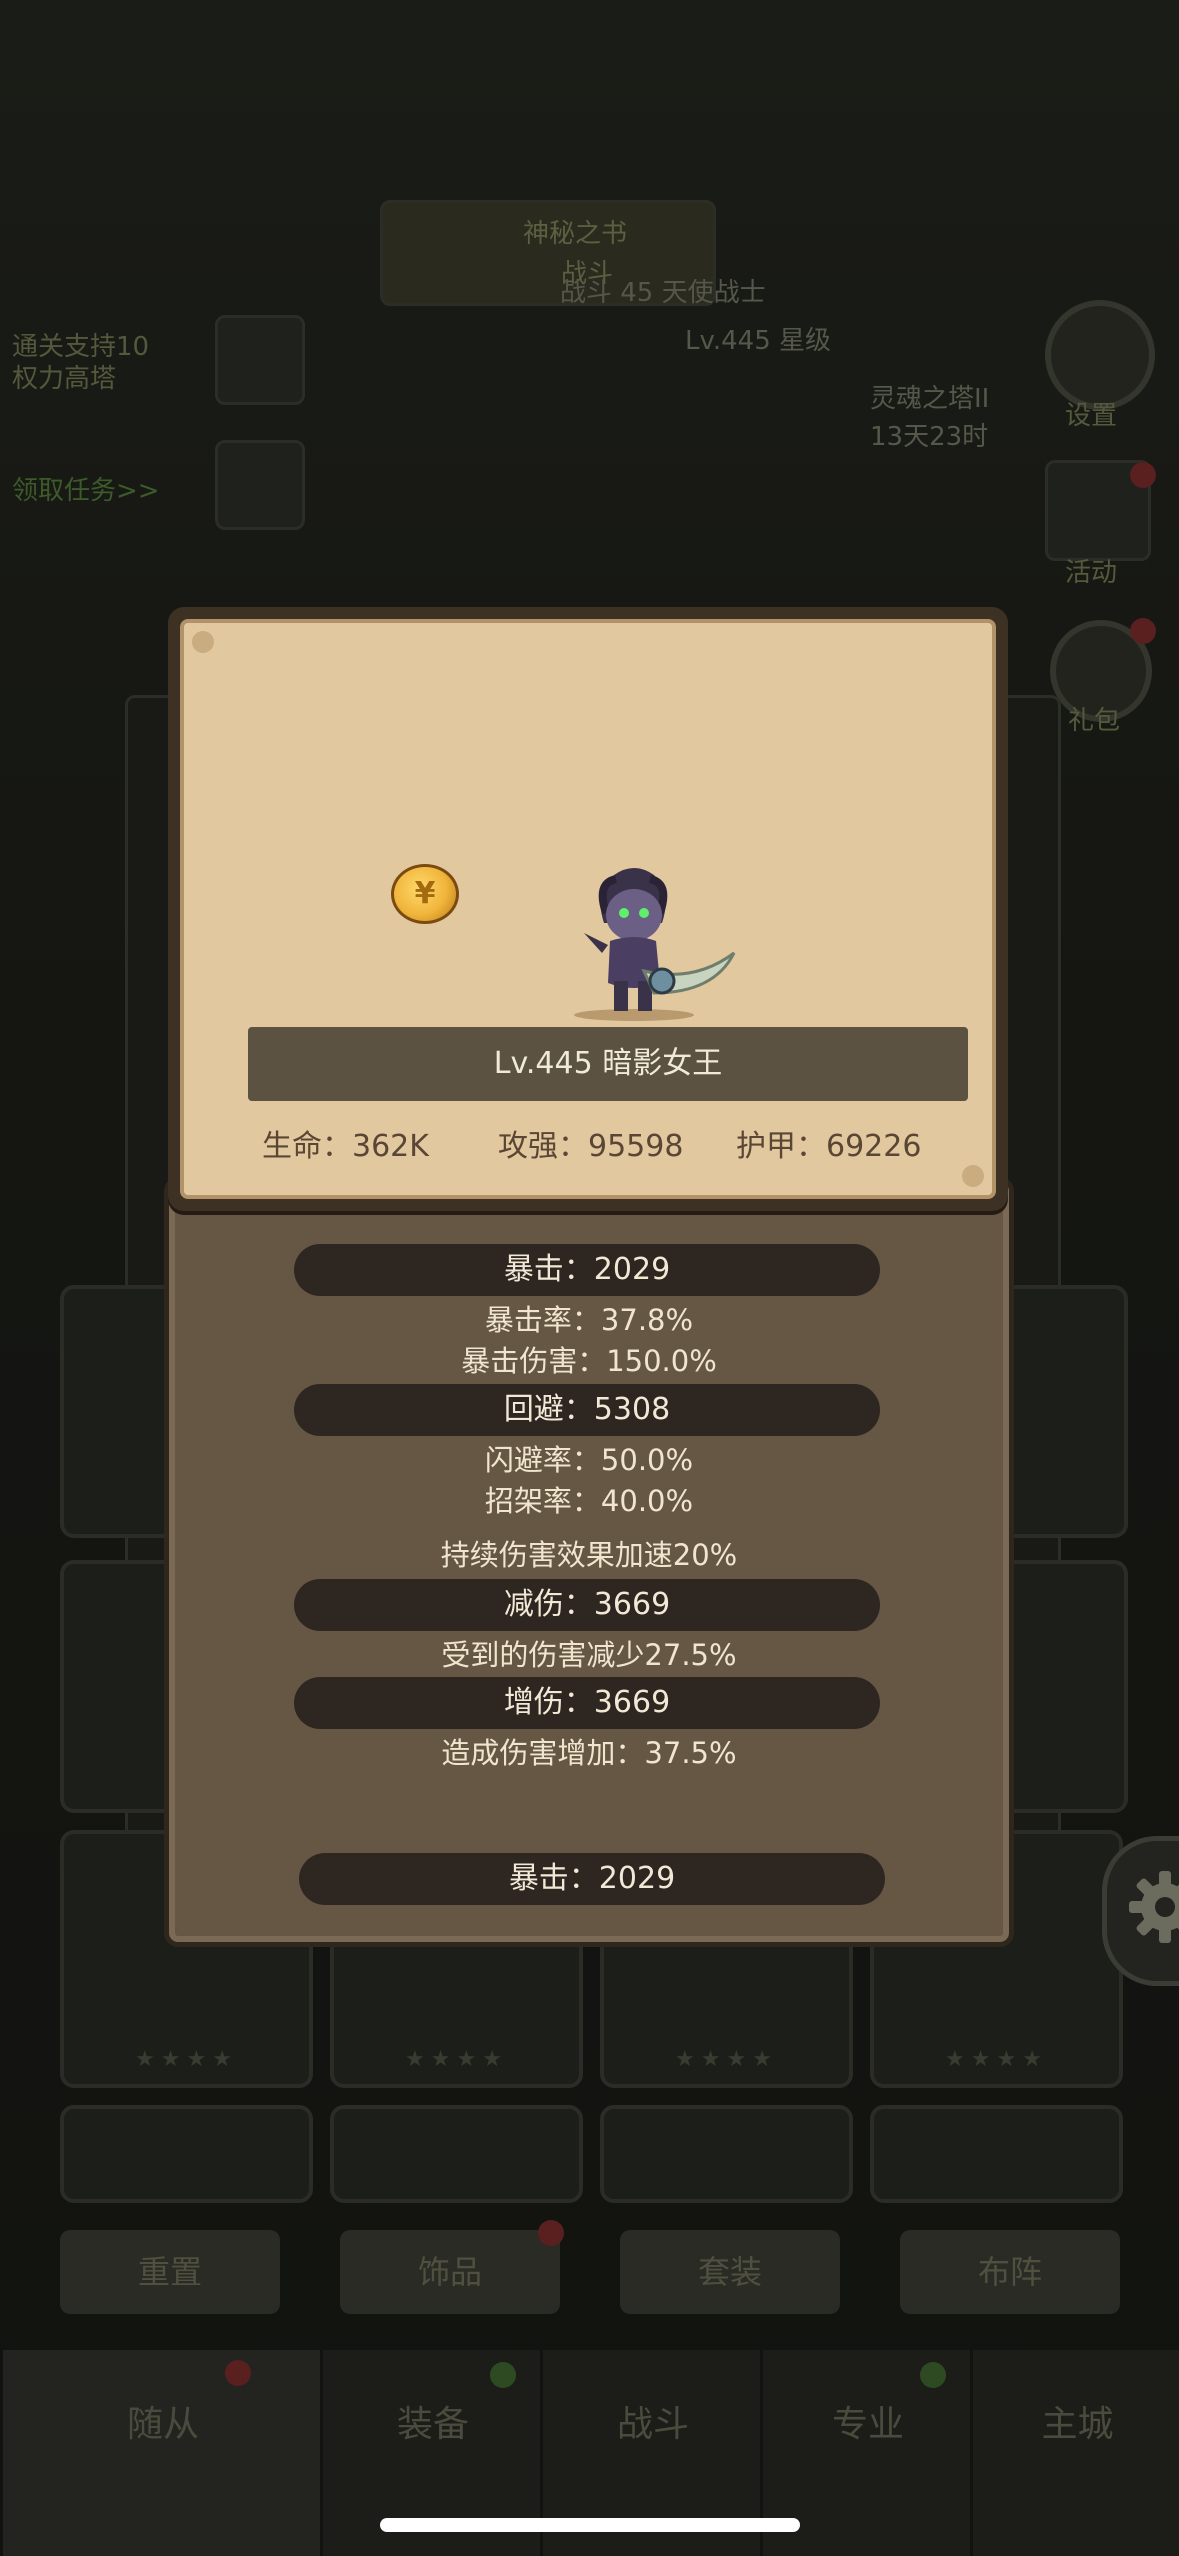  I want to click on gear-button, so click(1140, 1911).